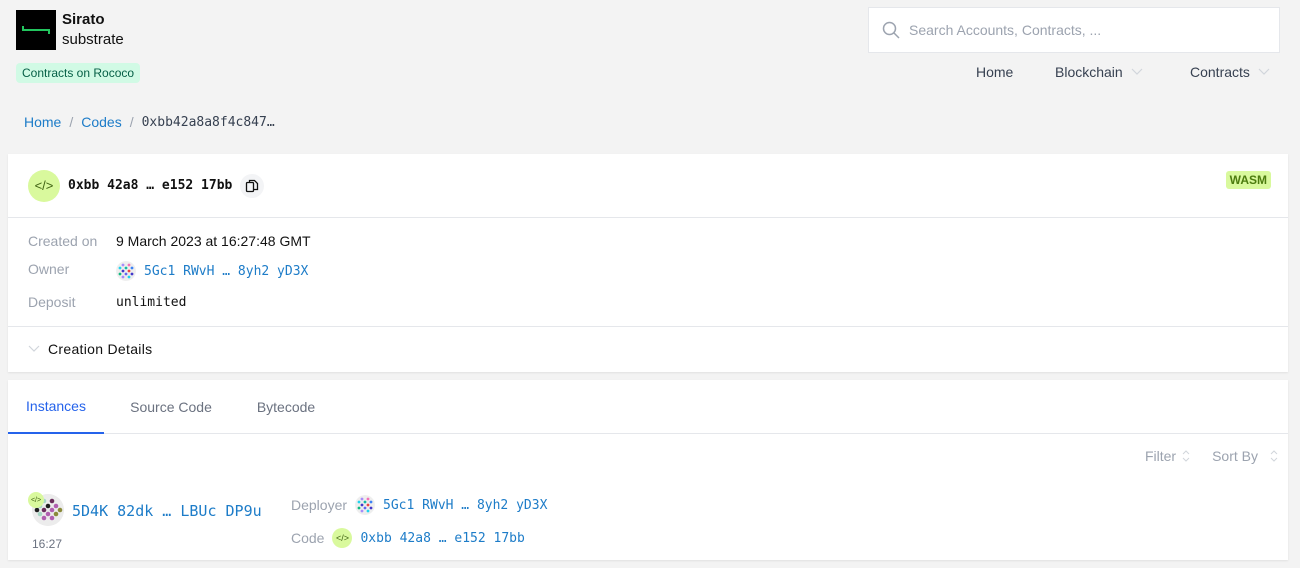 This screenshot has height=568, width=1300. What do you see at coordinates (56, 407) in the screenshot?
I see `tab-instances: Instances` at bounding box center [56, 407].